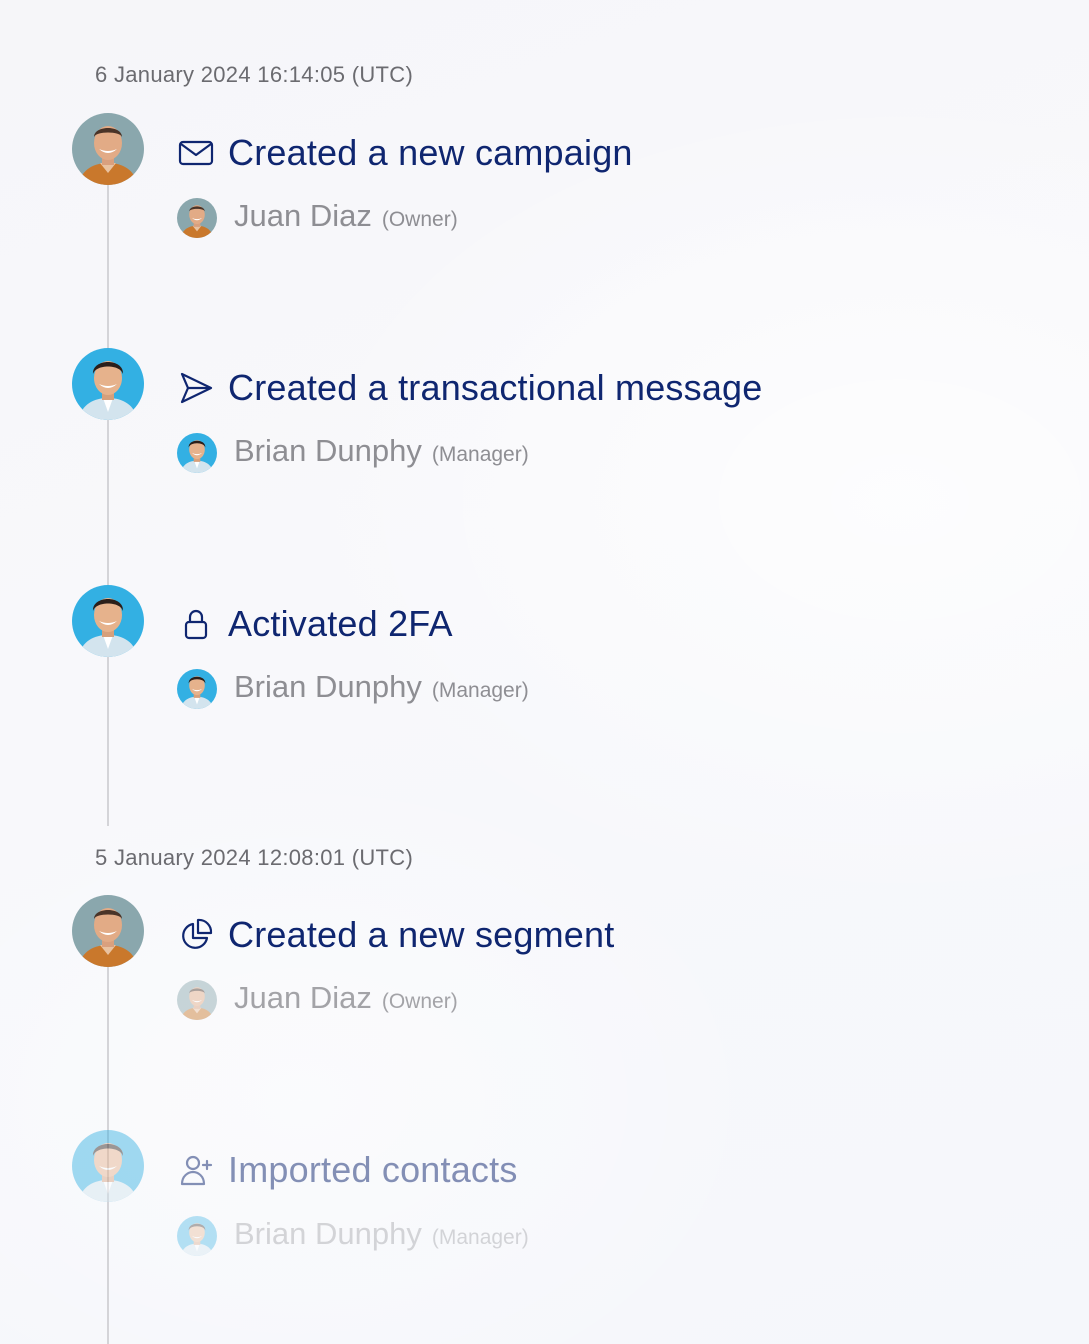  What do you see at coordinates (430, 152) in the screenshot?
I see `event-title: Created a new campaign` at bounding box center [430, 152].